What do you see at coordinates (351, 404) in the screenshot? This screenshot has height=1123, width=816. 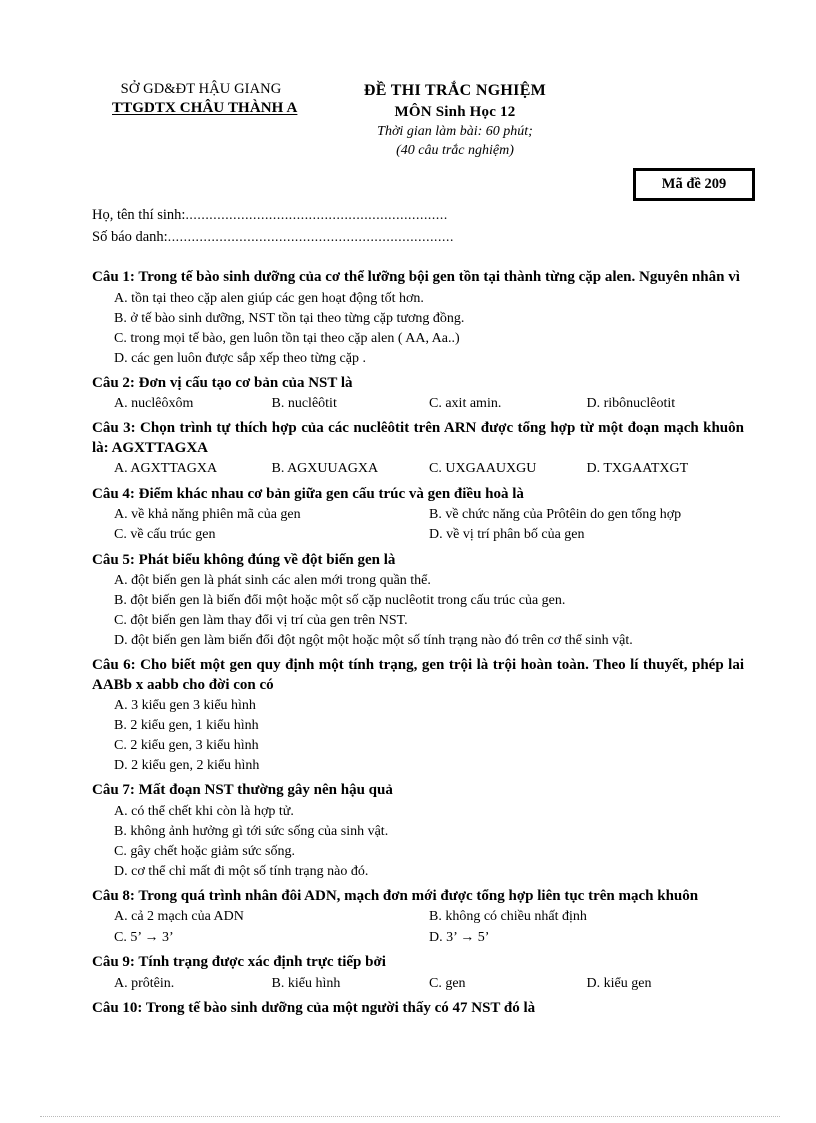 I see `question-option: B. nuclêôtit` at bounding box center [351, 404].